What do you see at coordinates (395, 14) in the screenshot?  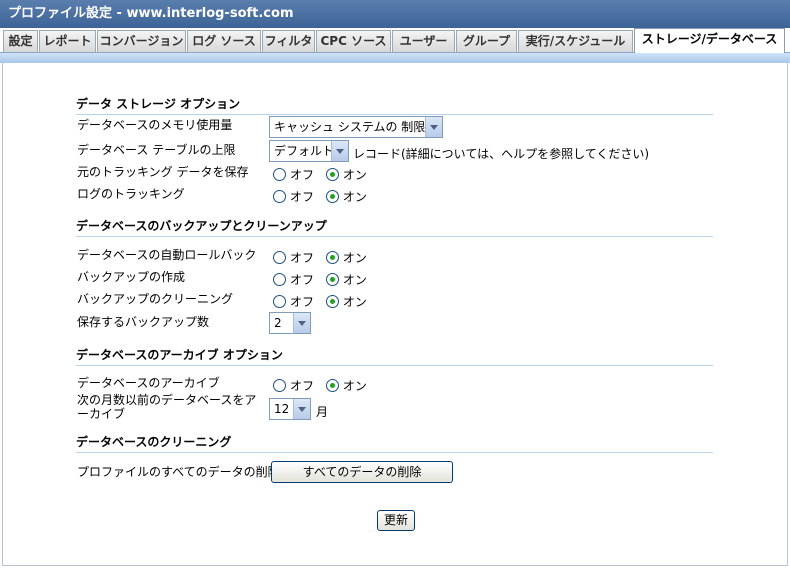 I see `window-title: プロファイル設定 - www.interlog-soft.com` at bounding box center [395, 14].